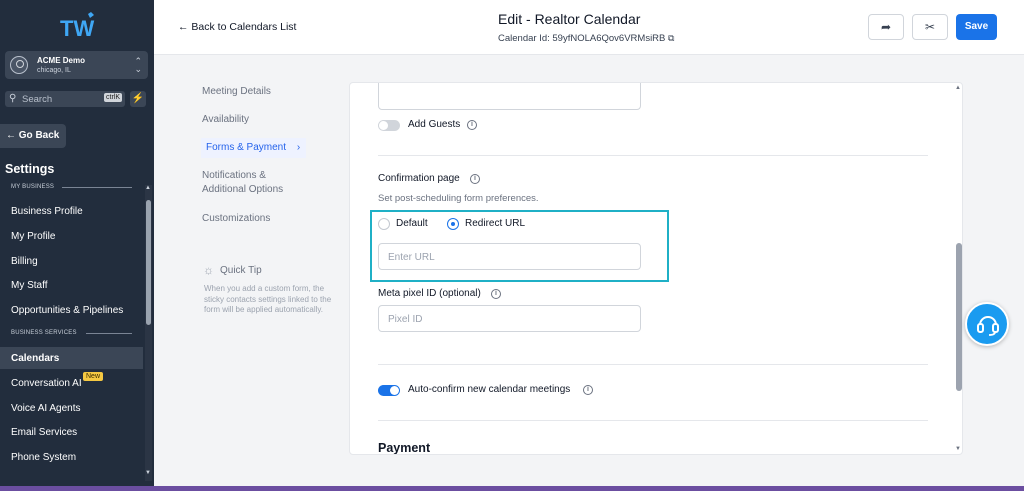 The image size is (1024, 491). What do you see at coordinates (495, 223) in the screenshot?
I see `radio-redirect-label: Redirect URL` at bounding box center [495, 223].